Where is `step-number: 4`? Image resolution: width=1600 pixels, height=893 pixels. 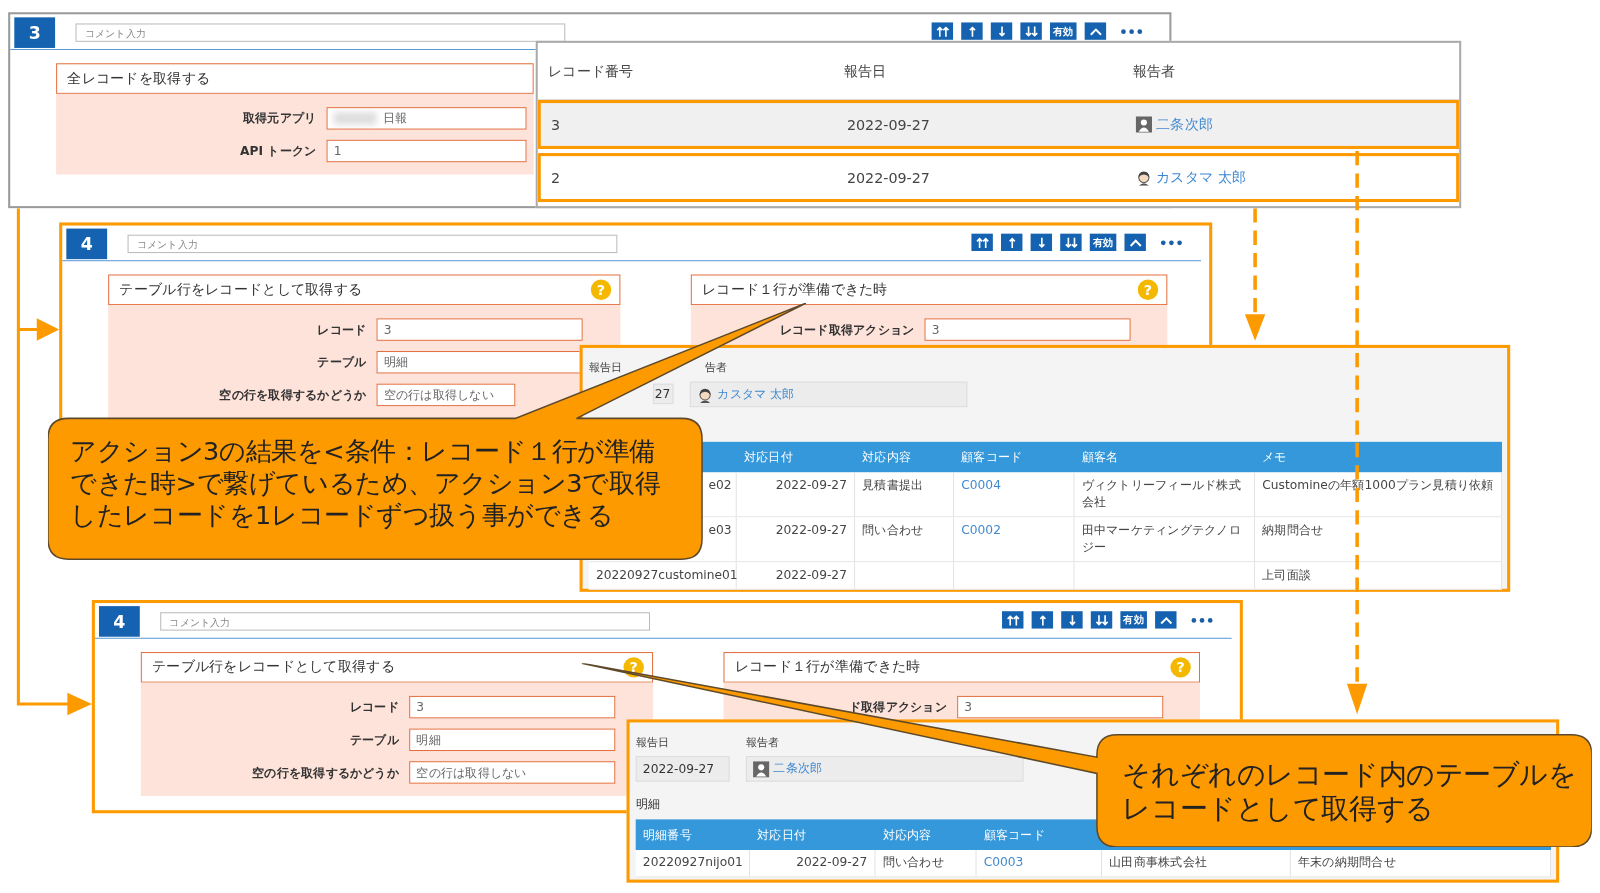
step-number: 4 is located at coordinates (87, 244).